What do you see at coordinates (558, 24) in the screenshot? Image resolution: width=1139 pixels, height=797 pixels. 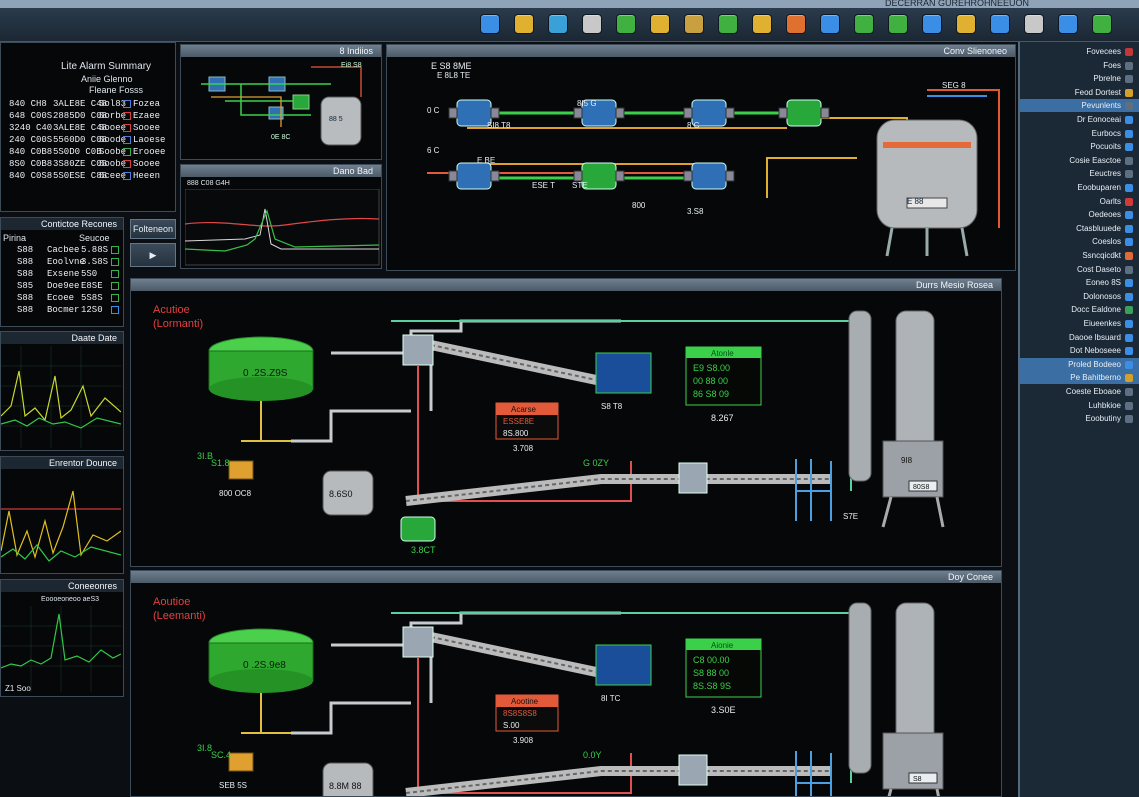 I see `tag-icon` at bounding box center [558, 24].